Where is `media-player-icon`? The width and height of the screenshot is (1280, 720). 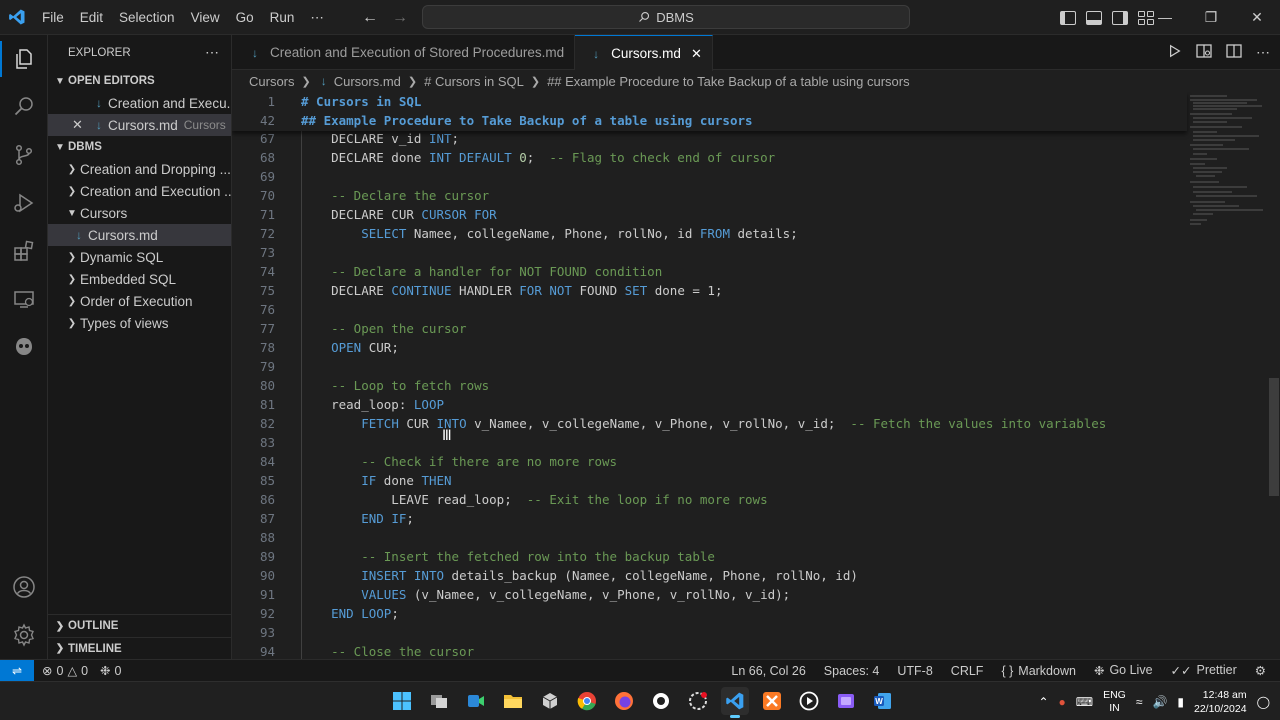
media-player-icon is located at coordinates (809, 701).